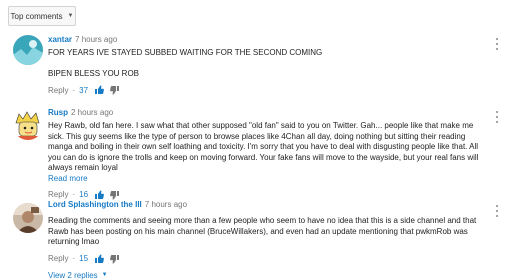  Describe the element at coordinates (268, 195) in the screenshot. I see `comment-actions: Reply · 16` at that location.